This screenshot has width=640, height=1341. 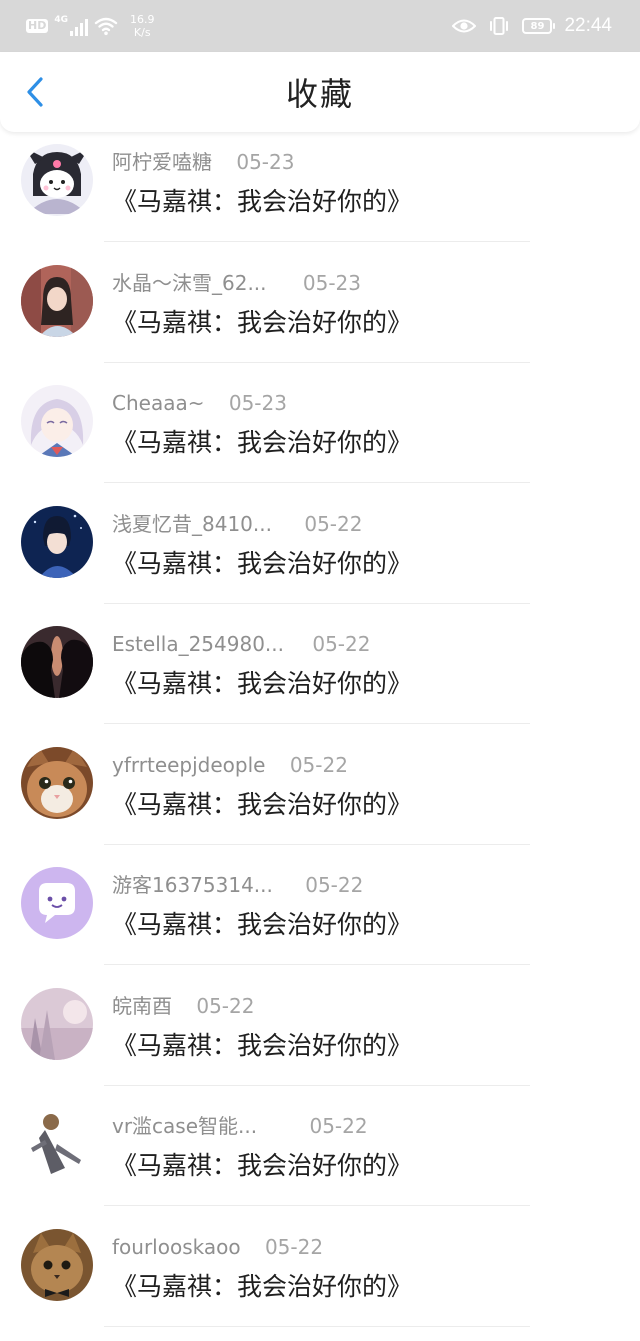 I want to click on network-speed-unit: K/s, so click(x=142, y=32).